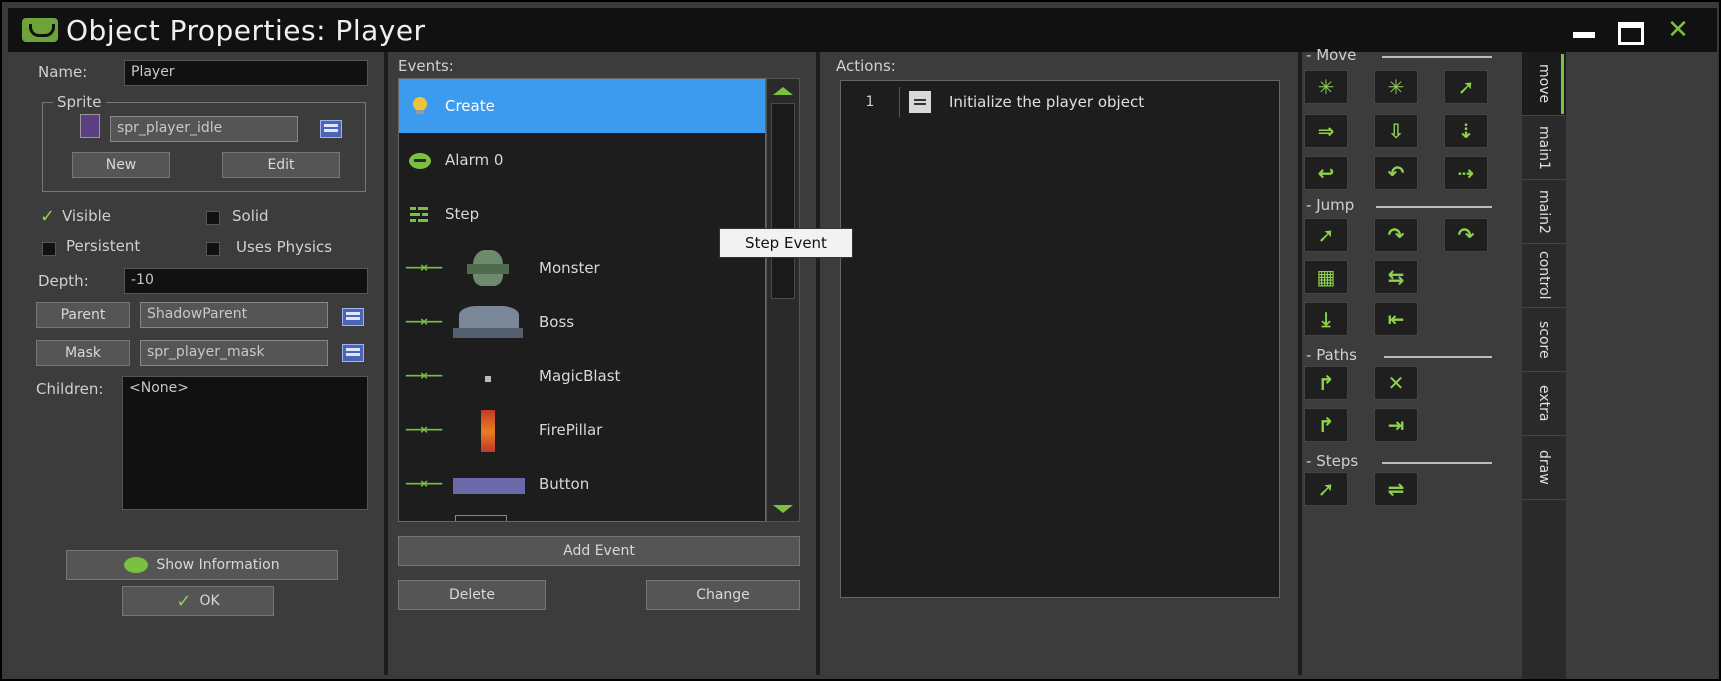 The height and width of the screenshot is (681, 1721). Describe the element at coordinates (1466, 131) in the screenshot. I see `set-gravity-icon: ⇣` at that location.